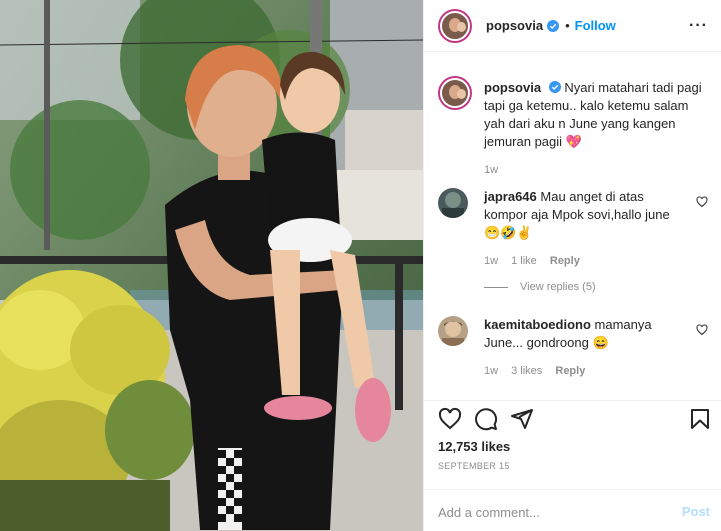  I want to click on commenter-username: kaemitaboediono, so click(537, 324).